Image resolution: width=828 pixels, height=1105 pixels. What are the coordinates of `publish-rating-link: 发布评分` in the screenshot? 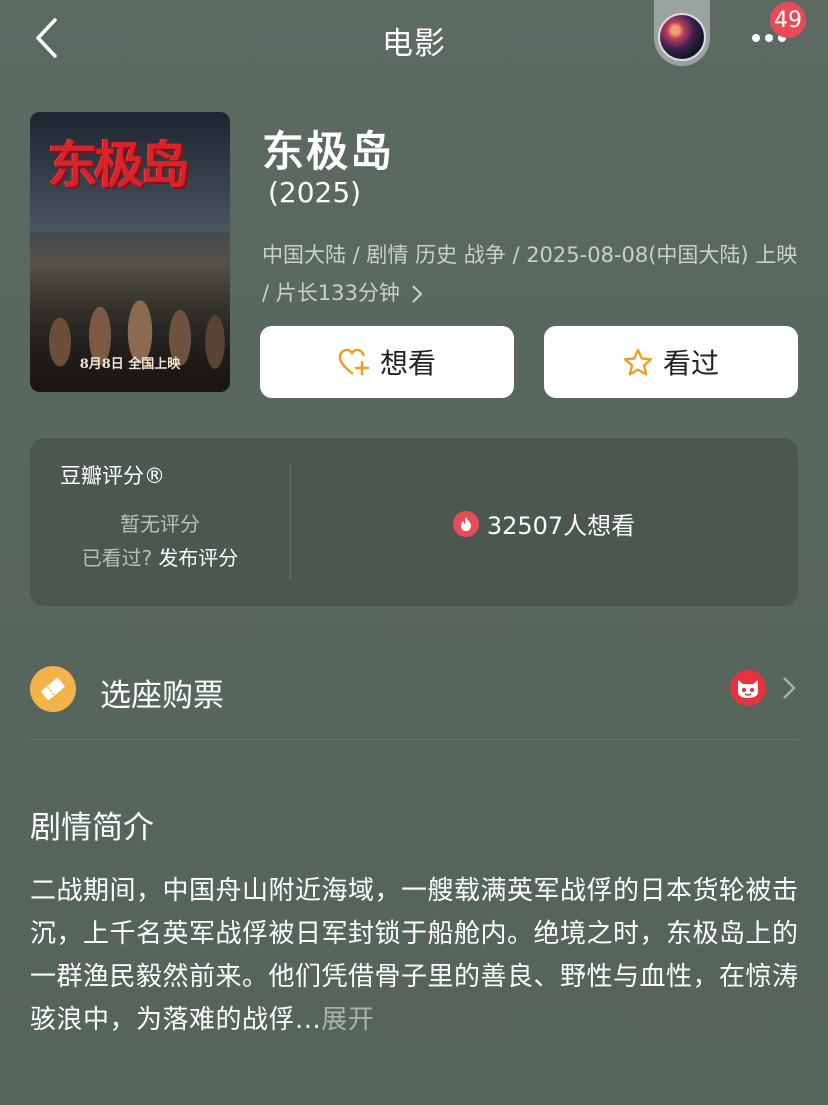 It's located at (198, 558).